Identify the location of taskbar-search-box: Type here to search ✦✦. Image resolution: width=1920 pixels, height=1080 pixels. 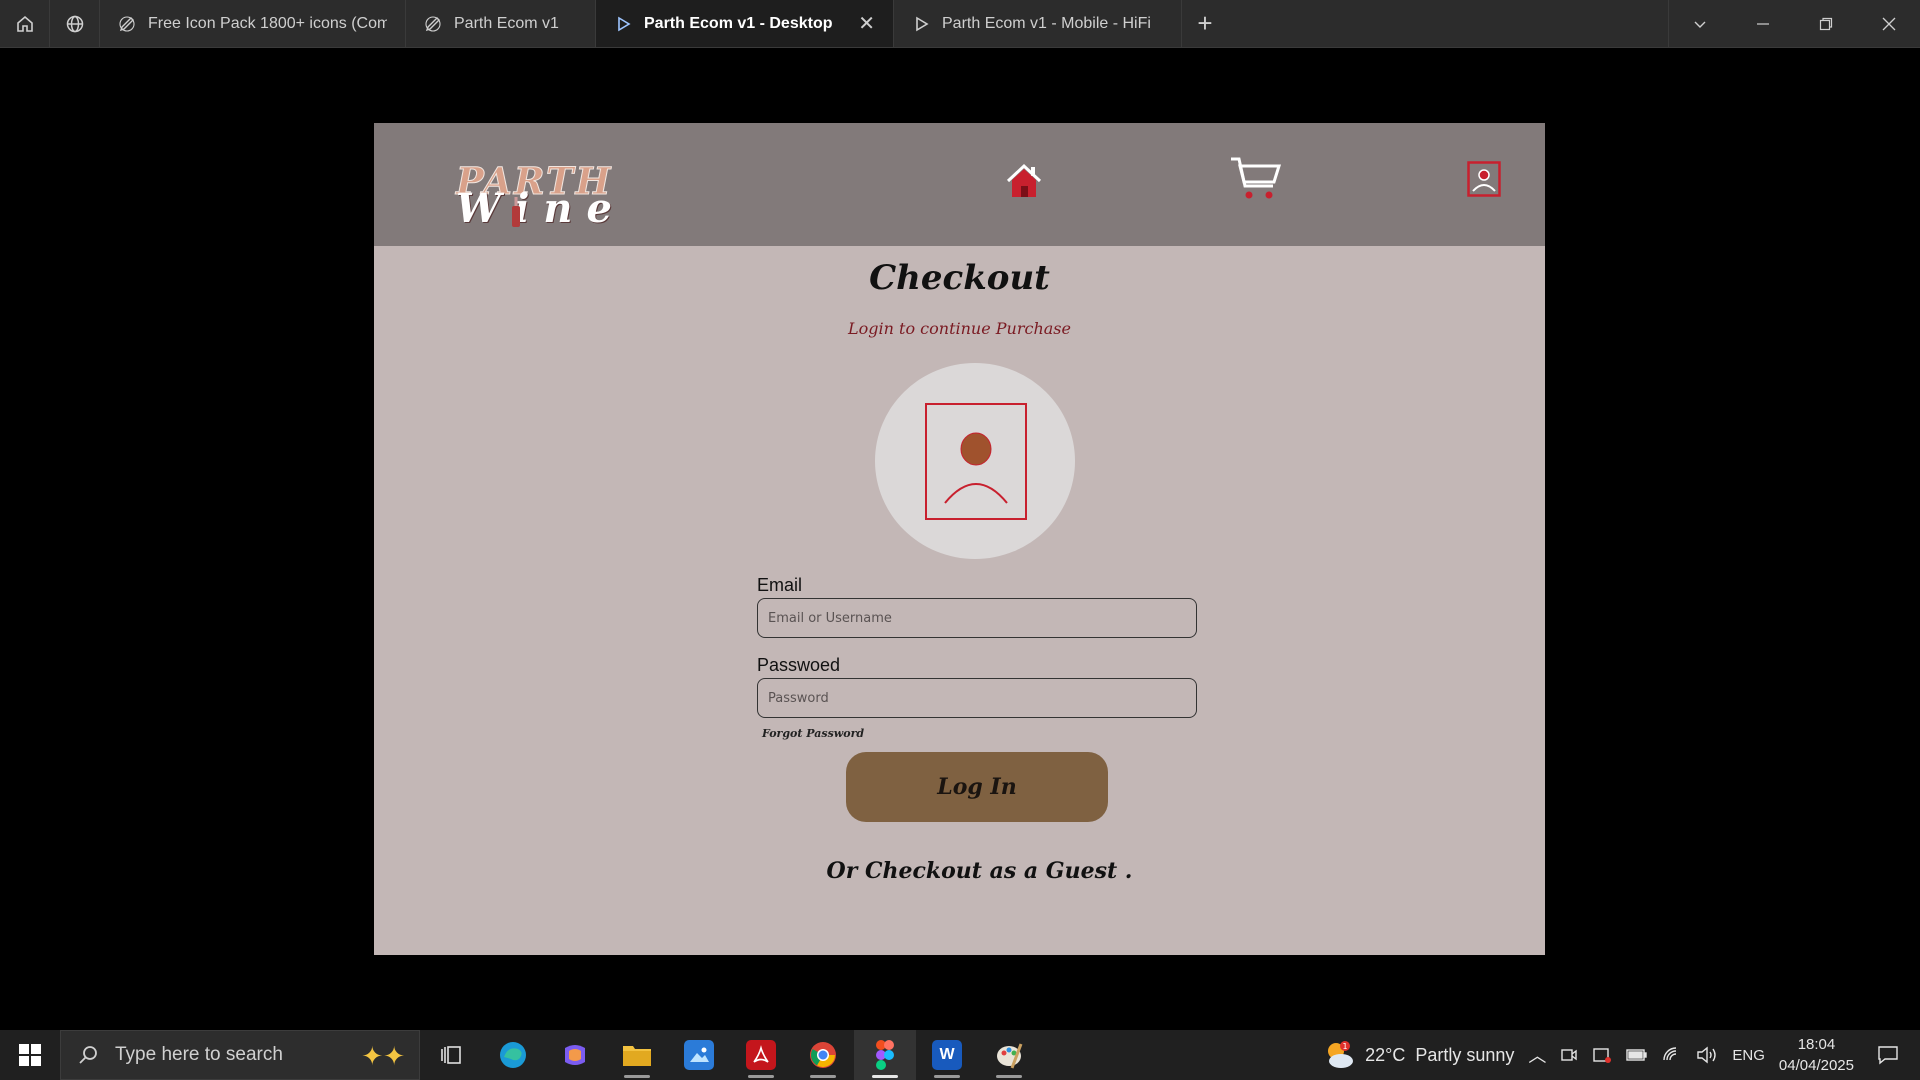
(240, 1055).